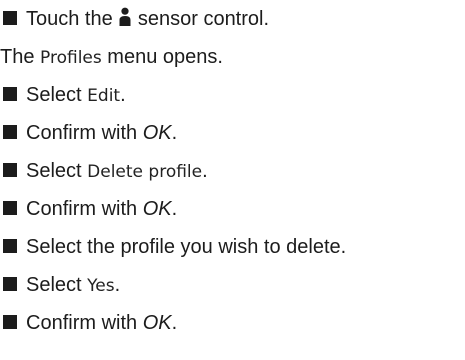 This screenshot has height=360, width=465. Describe the element at coordinates (125, 16) in the screenshot. I see `person-icon` at that location.